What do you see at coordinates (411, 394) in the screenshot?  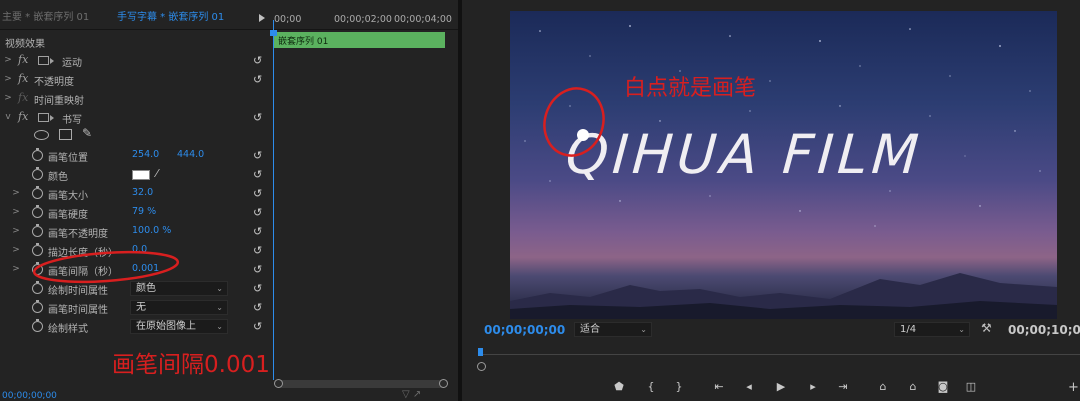 I see `filter-icon: ▽ ↗` at bounding box center [411, 394].